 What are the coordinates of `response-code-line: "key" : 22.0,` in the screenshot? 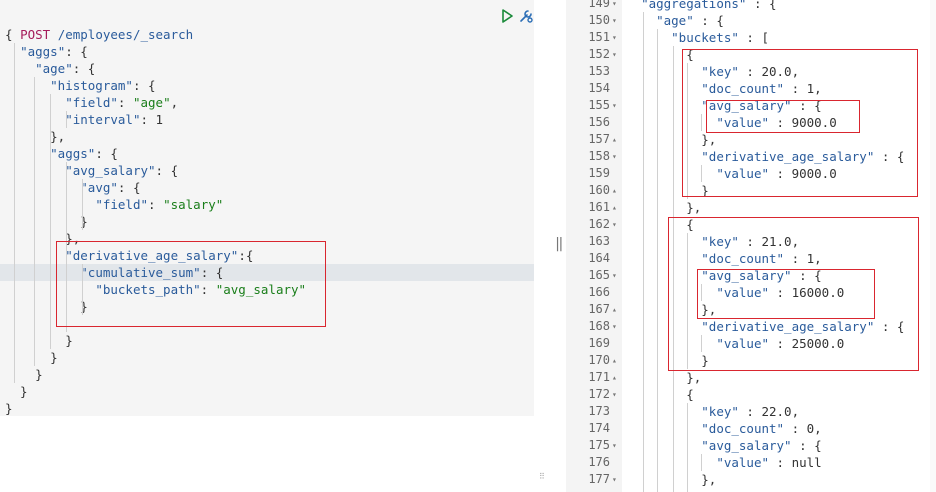 It's located at (750, 411).